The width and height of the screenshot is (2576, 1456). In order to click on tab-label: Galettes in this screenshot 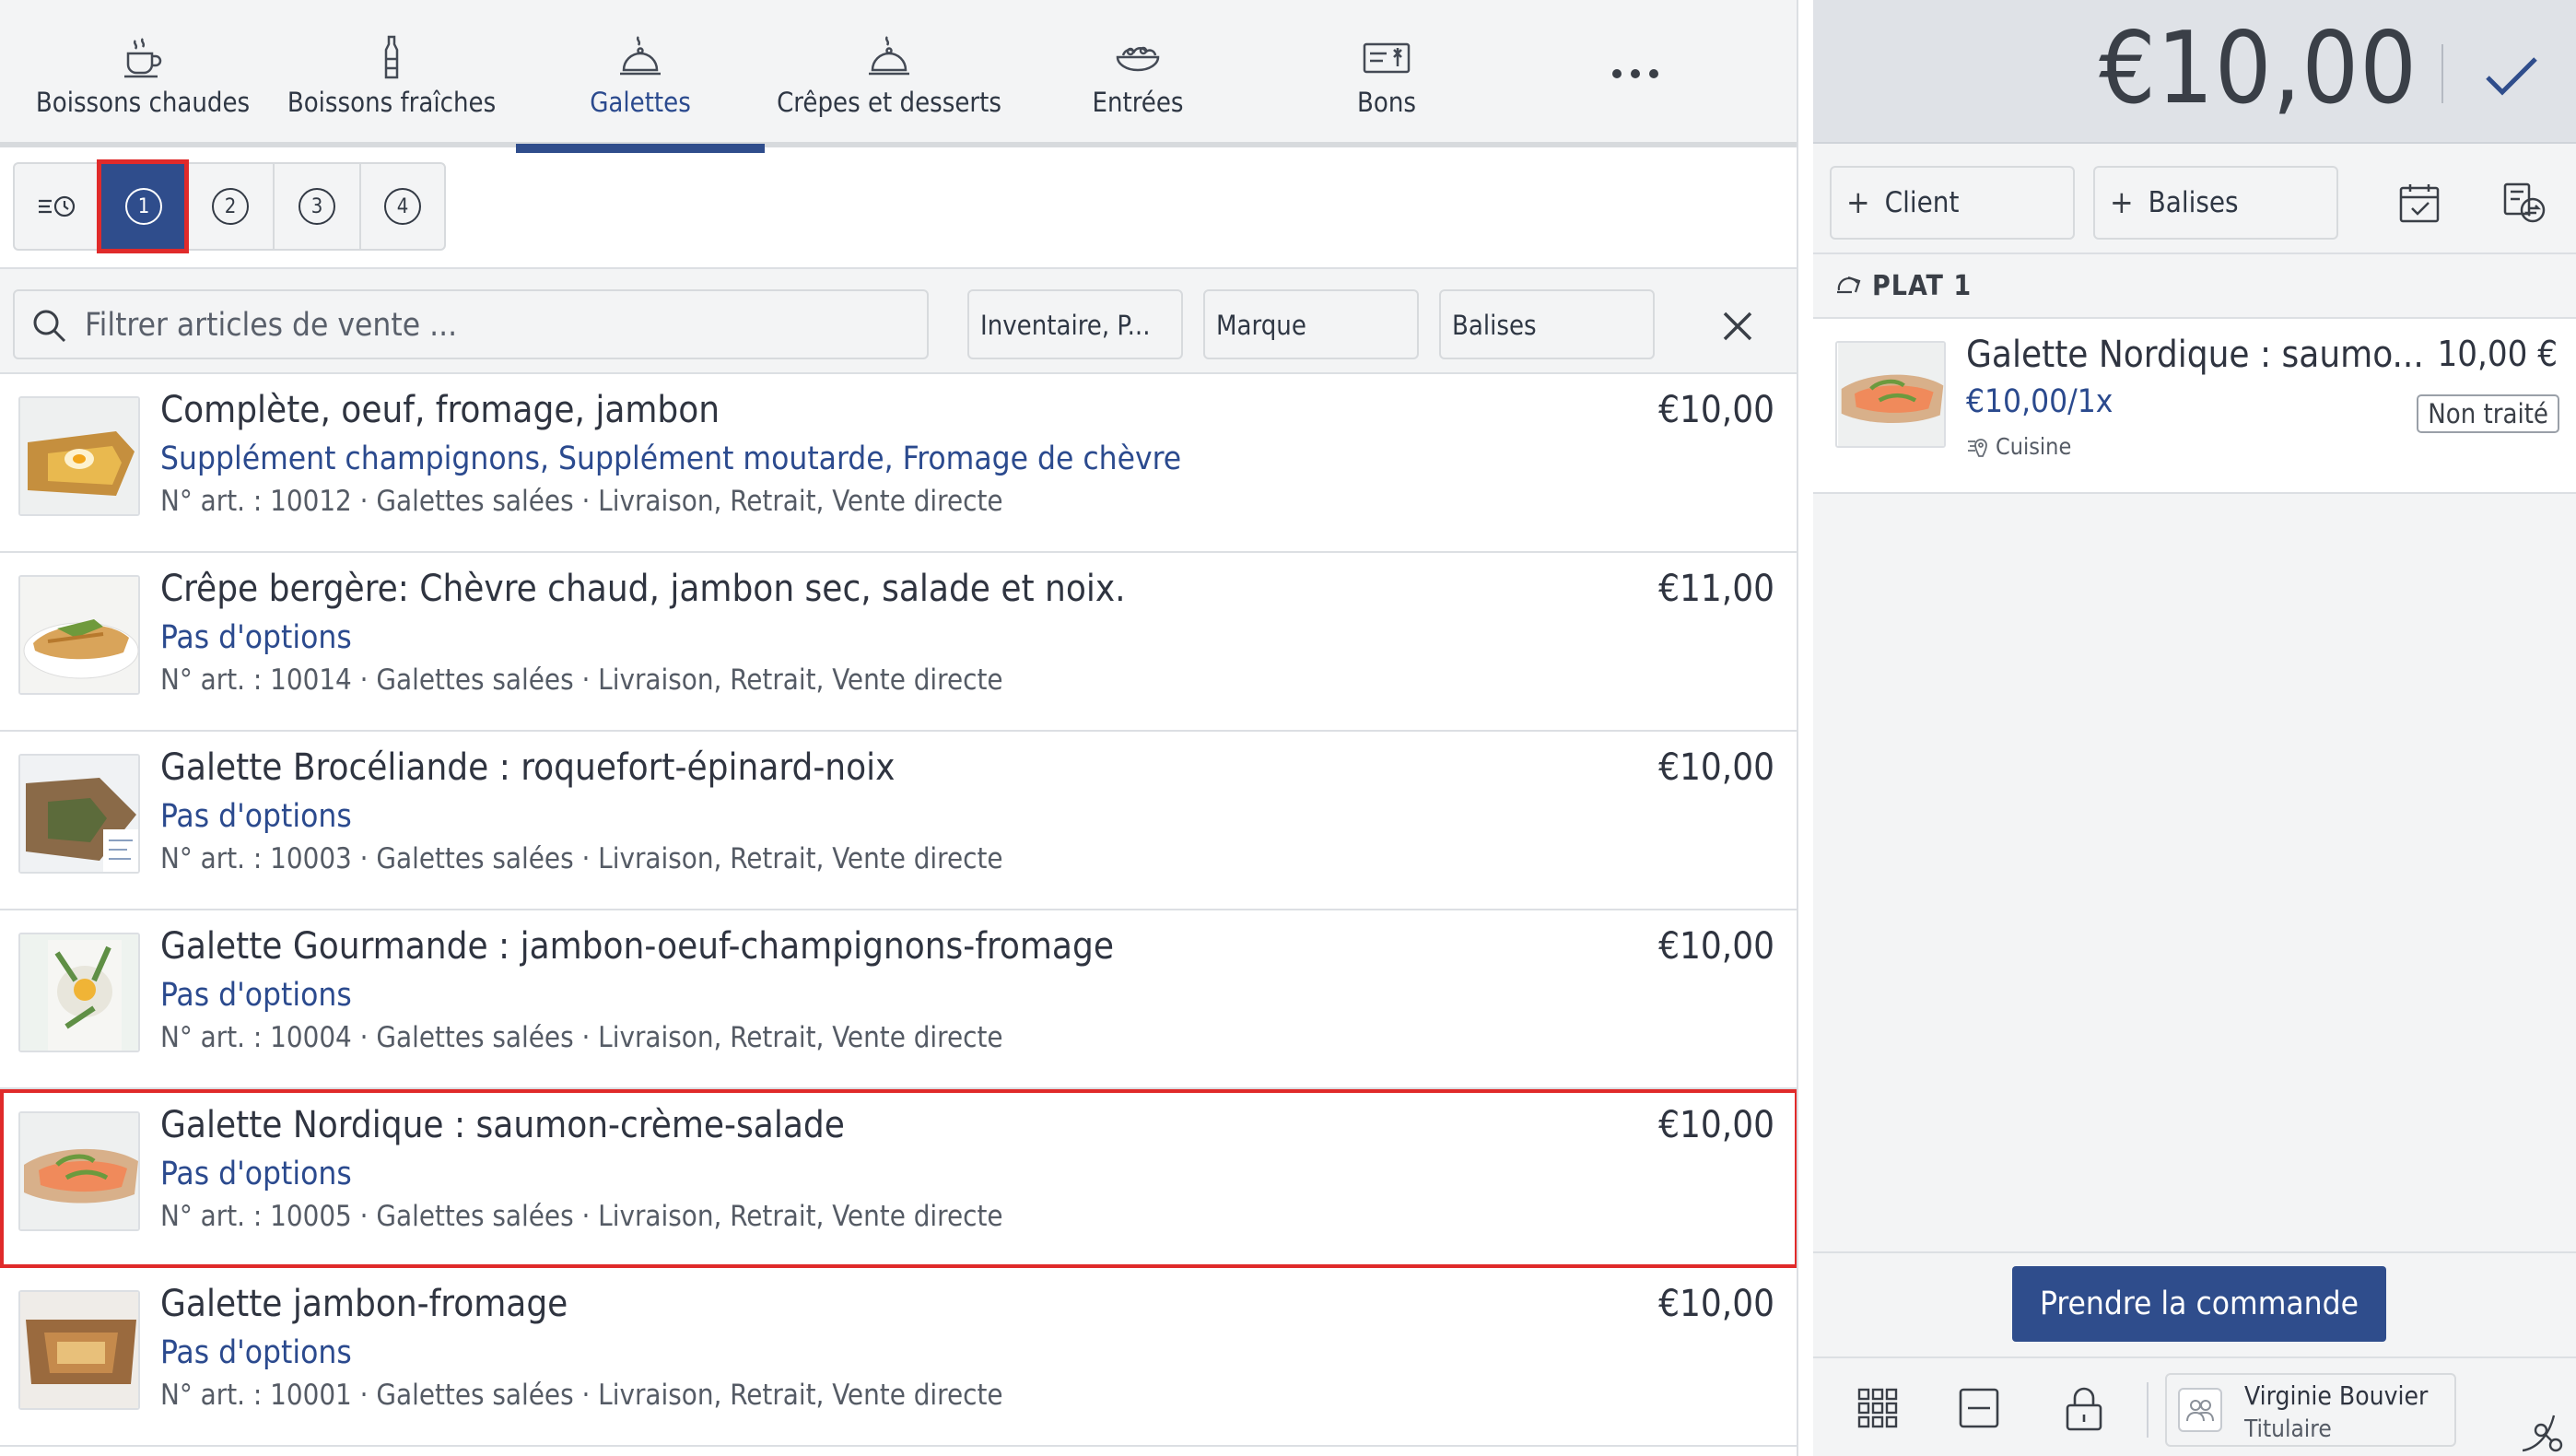, I will do `click(640, 102)`.